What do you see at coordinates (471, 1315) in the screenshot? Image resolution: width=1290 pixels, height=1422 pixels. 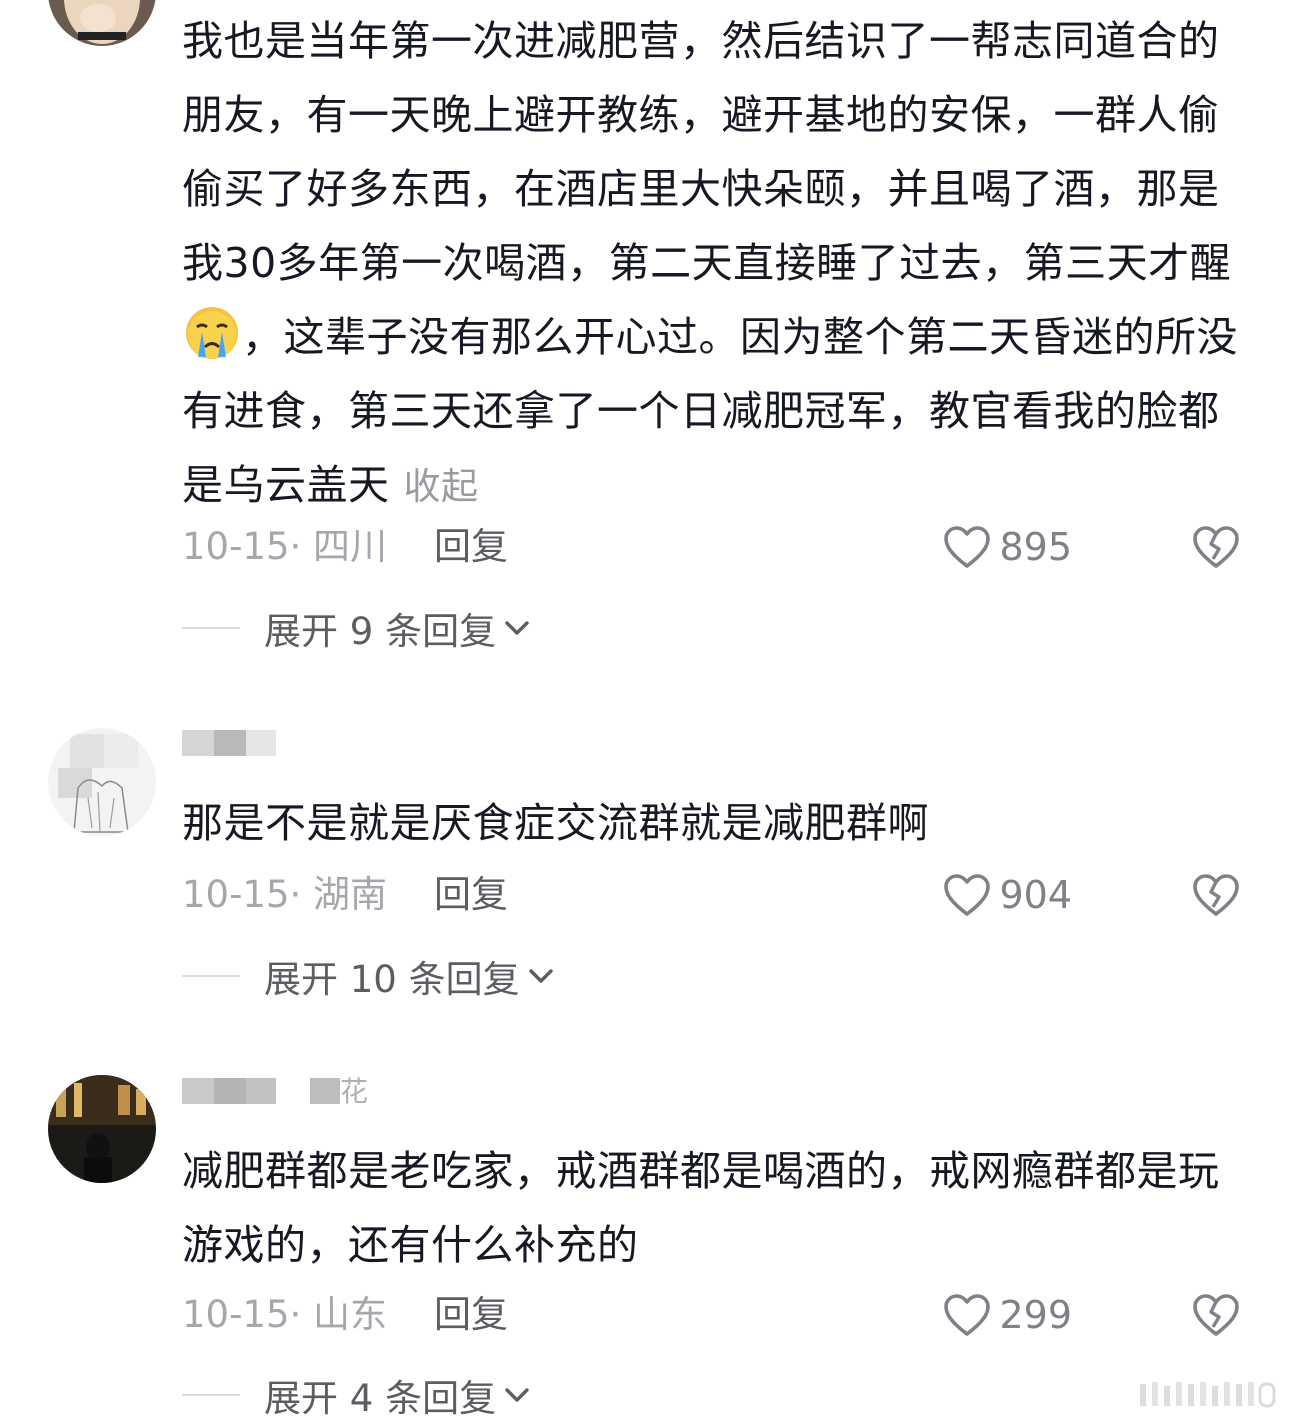 I see `reply-button: 回复` at bounding box center [471, 1315].